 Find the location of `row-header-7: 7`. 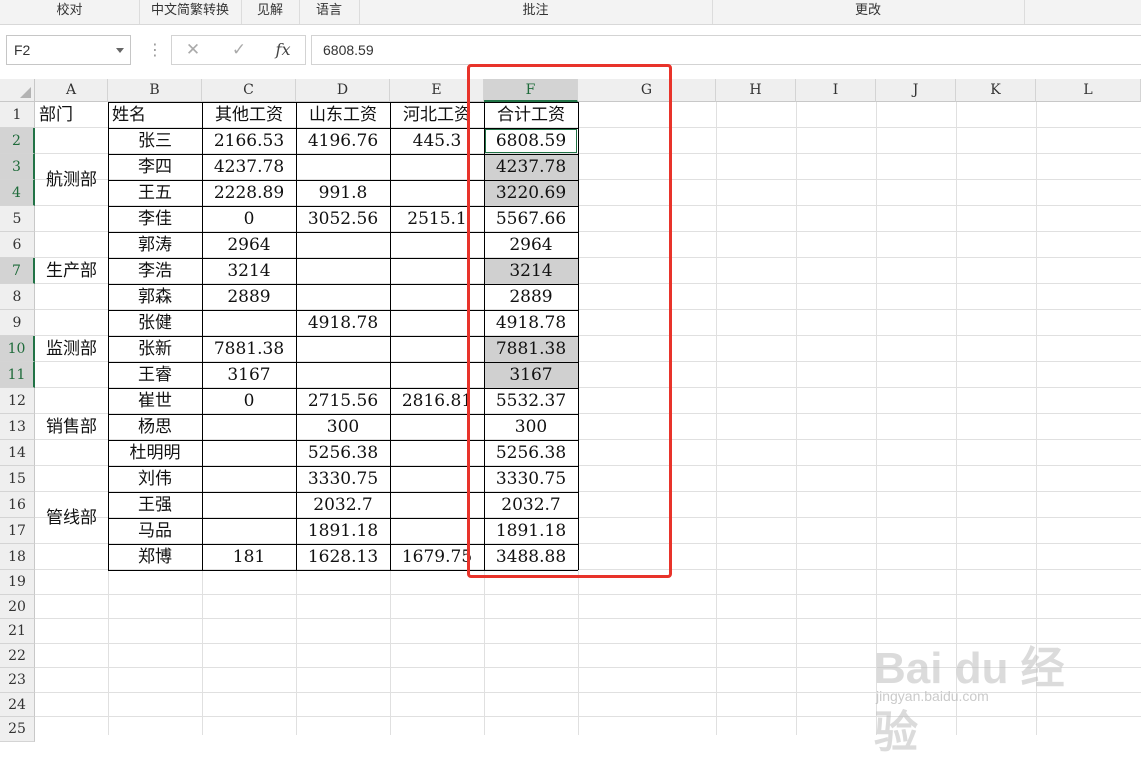

row-header-7: 7 is located at coordinates (17, 271).